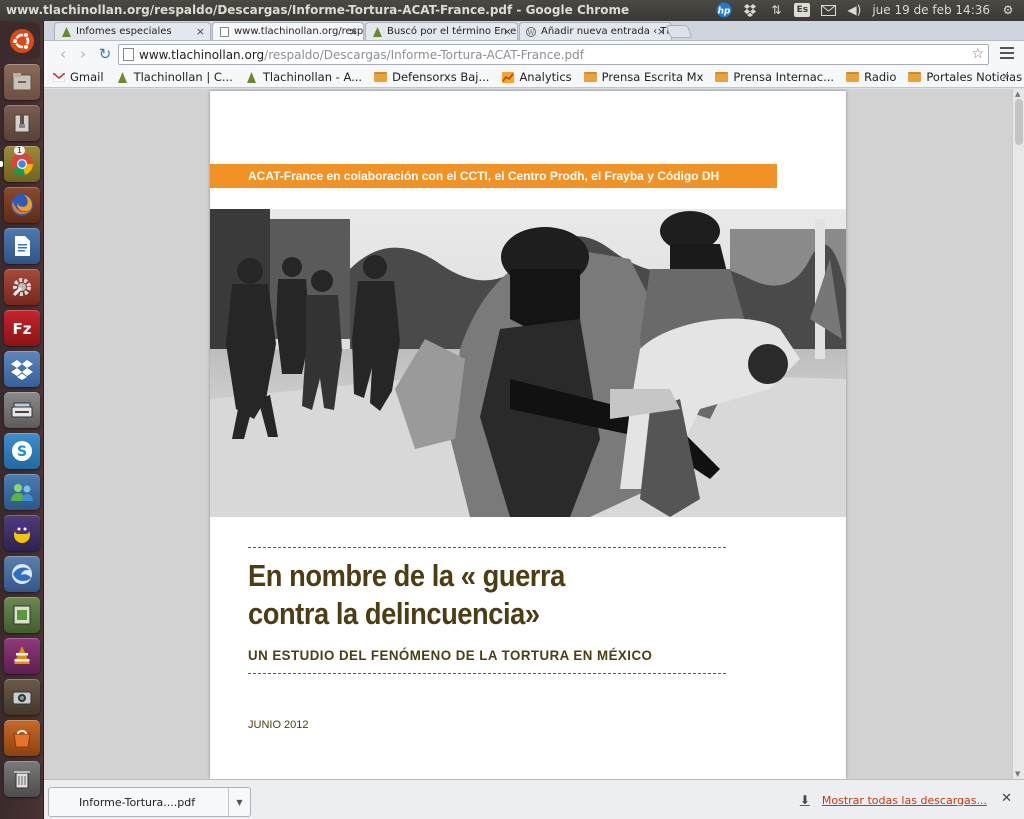 Image resolution: width=1024 pixels, height=819 pixels. What do you see at coordinates (1018, 434) in the screenshot?
I see `vertical-scrollbar: ▲ ▼` at bounding box center [1018, 434].